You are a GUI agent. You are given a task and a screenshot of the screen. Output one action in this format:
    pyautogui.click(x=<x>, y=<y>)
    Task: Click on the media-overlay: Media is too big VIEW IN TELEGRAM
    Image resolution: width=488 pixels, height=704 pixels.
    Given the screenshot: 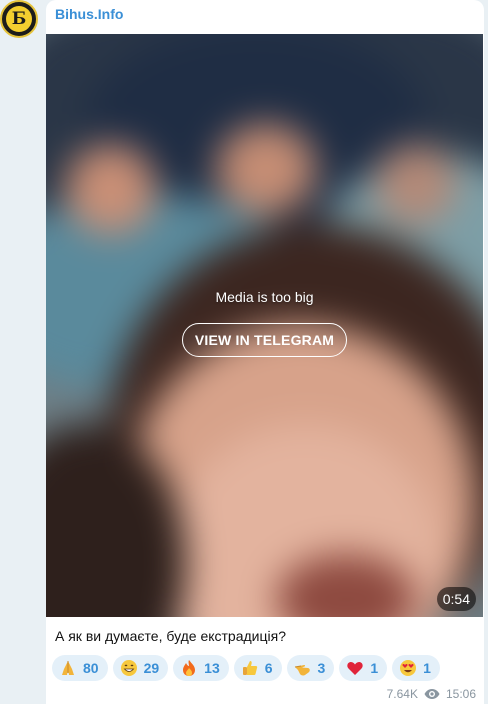 What is the action you would take?
    pyautogui.click(x=264, y=323)
    